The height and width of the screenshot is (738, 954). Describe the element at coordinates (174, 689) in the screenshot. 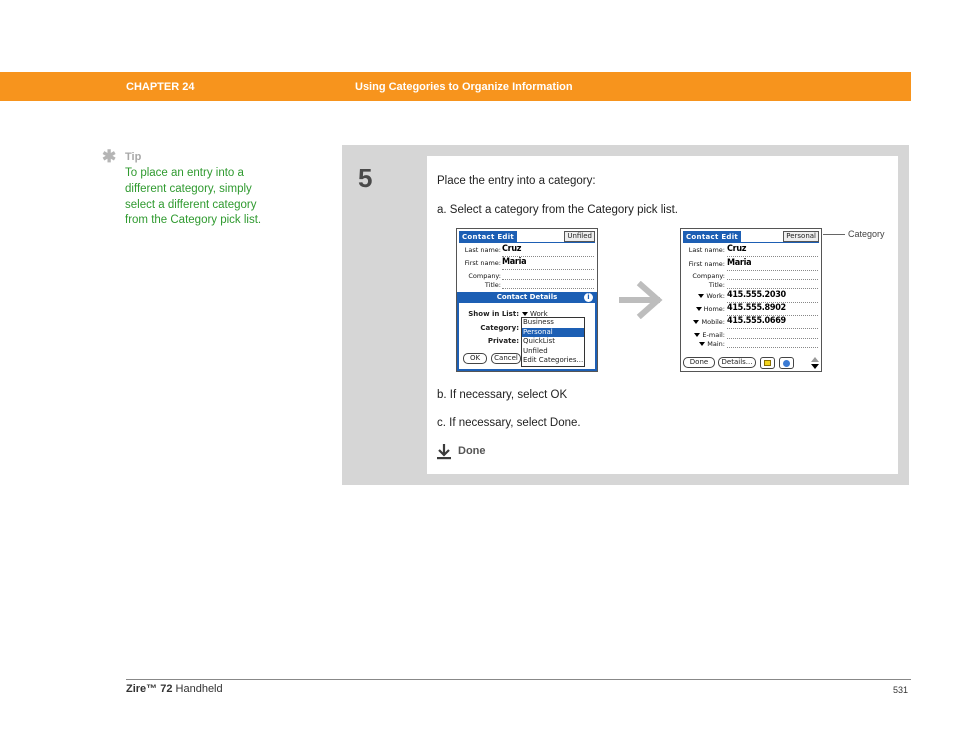

I see `footer-product-name: Zire™ 72 Handheld` at that location.